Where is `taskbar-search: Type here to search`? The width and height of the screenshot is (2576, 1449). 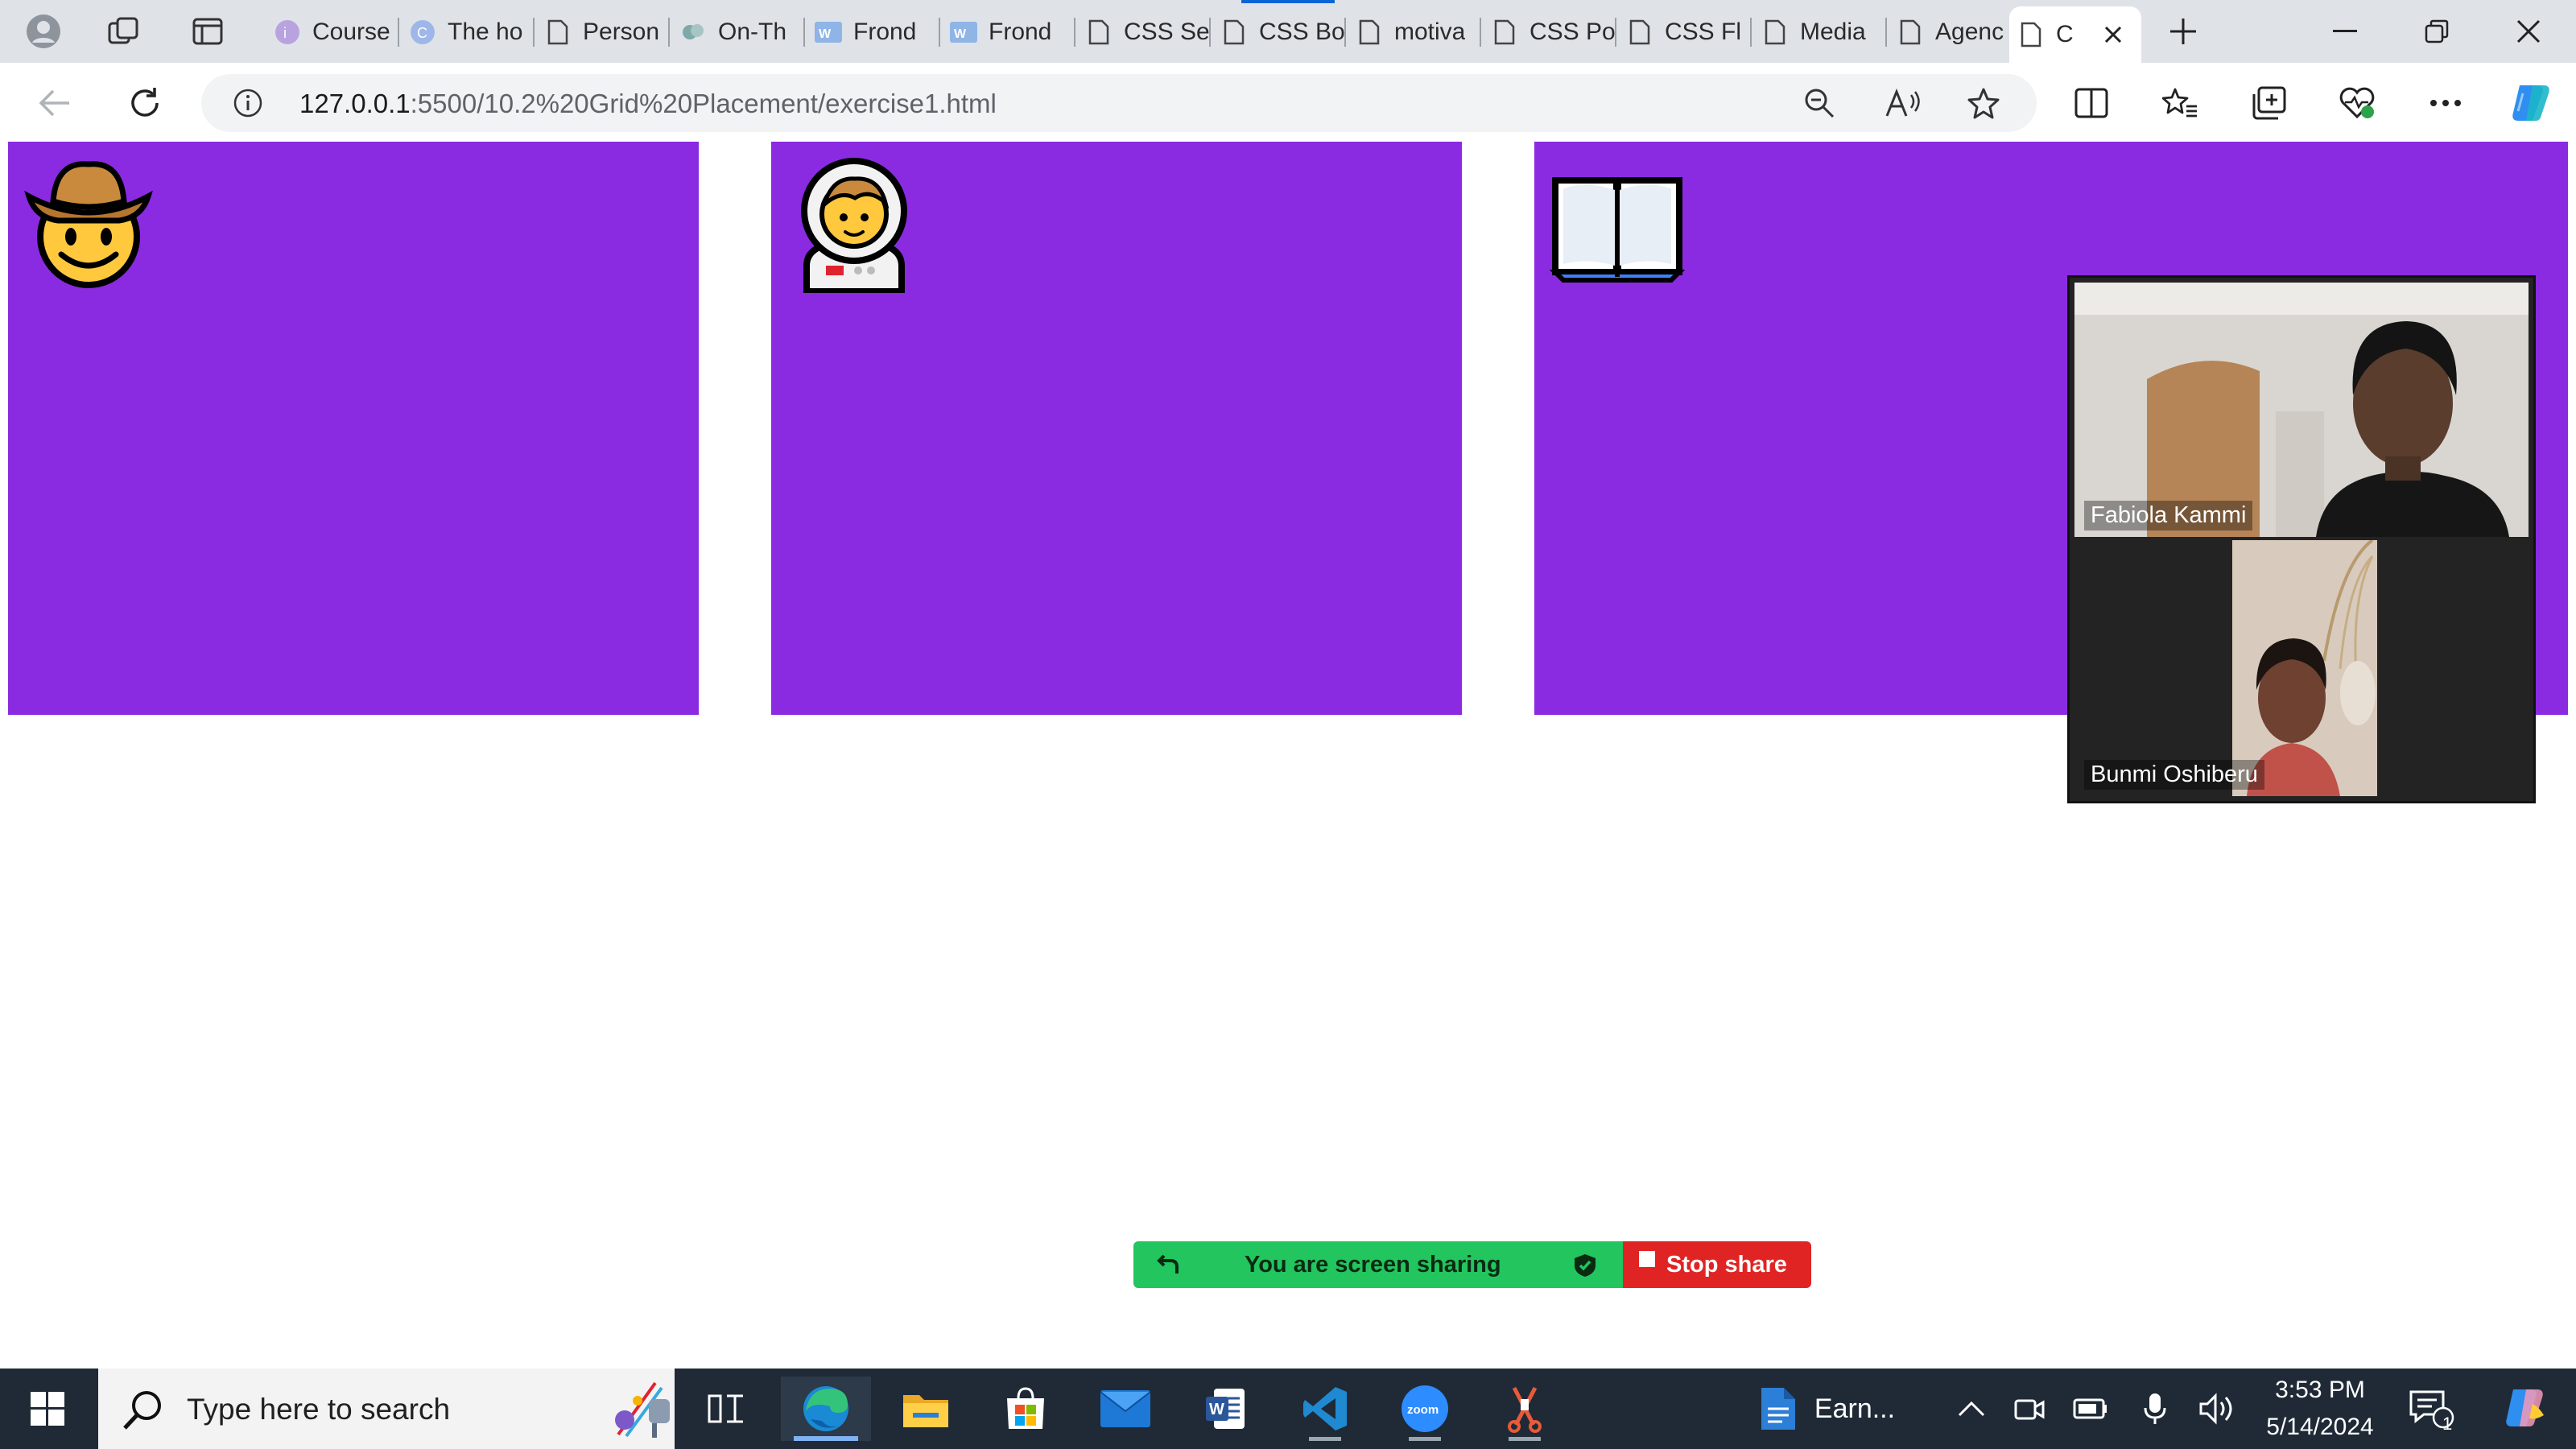
taskbar-search: Type here to search is located at coordinates (386, 1408).